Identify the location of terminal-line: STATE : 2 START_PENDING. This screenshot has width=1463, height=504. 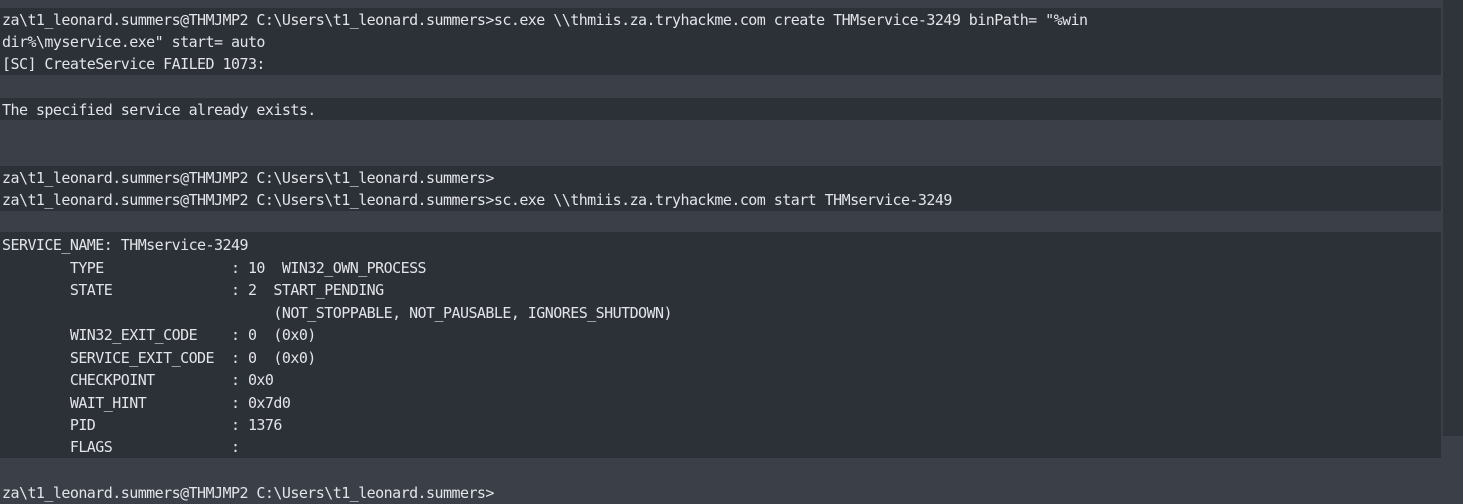
(193, 290).